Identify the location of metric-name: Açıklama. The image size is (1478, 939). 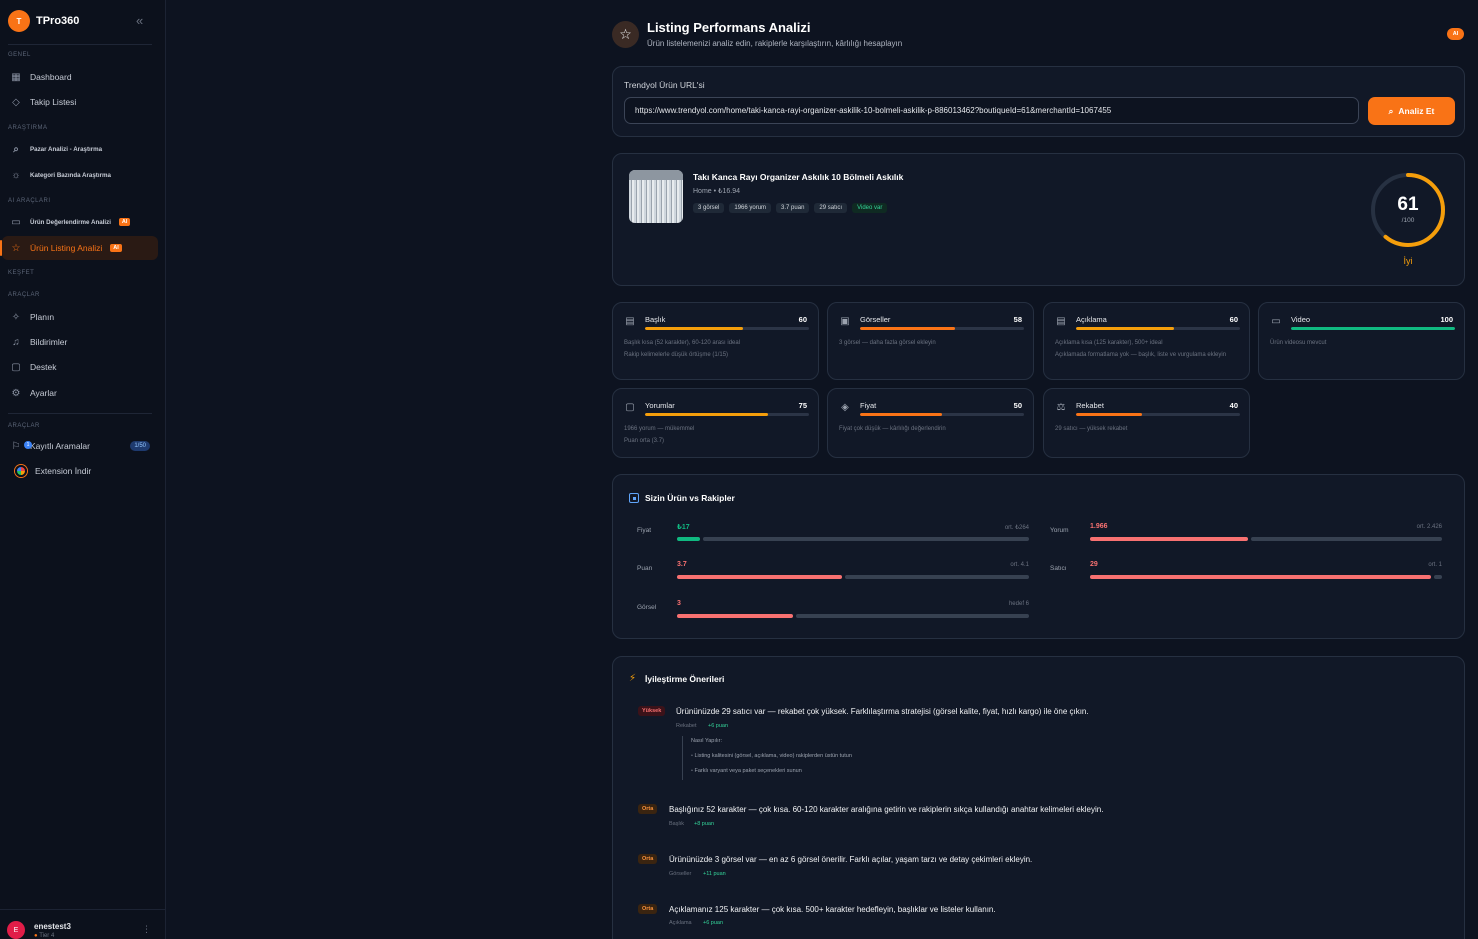
(1091, 319).